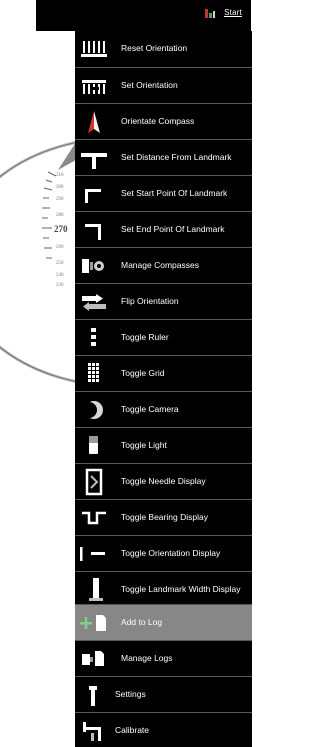 This screenshot has height=747, width=320. Describe the element at coordinates (160, 265) in the screenshot. I see `menu-label: Manage Compasses` at that location.